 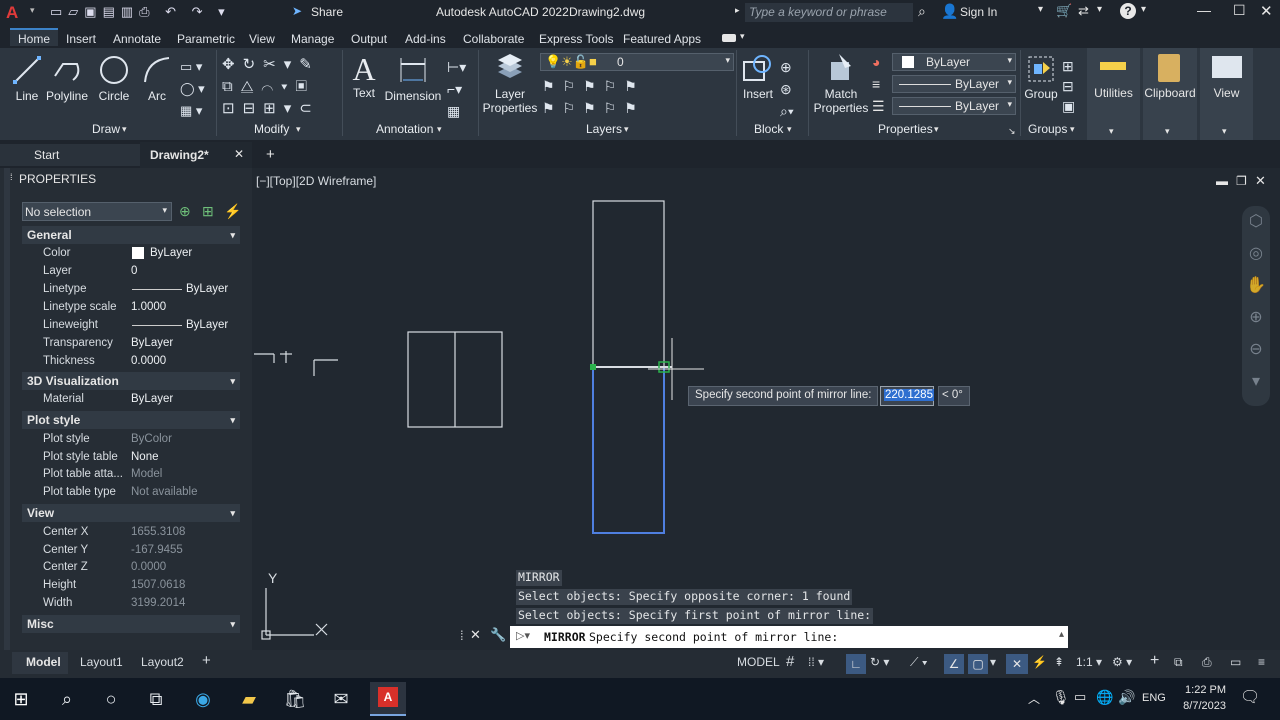 I want to click on minimize-icon: —, so click(x=1204, y=10).